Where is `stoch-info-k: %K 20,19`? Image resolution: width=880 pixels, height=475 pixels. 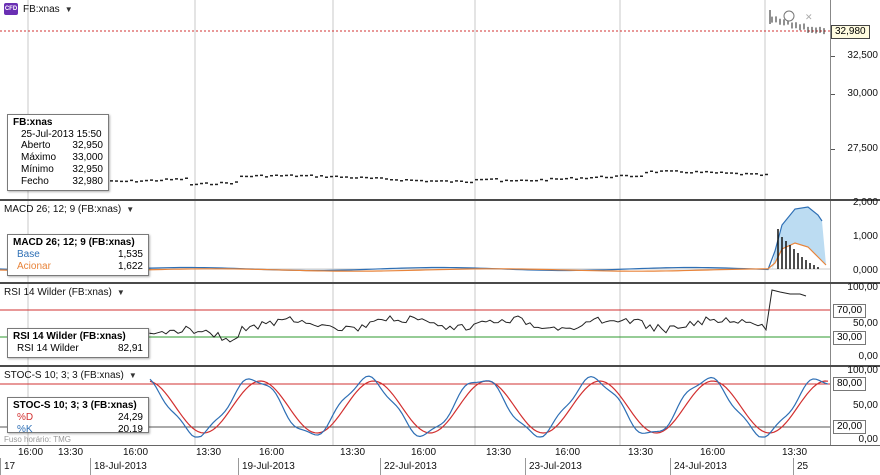
stoch-info-k: %K 20,19 is located at coordinates (80, 428).